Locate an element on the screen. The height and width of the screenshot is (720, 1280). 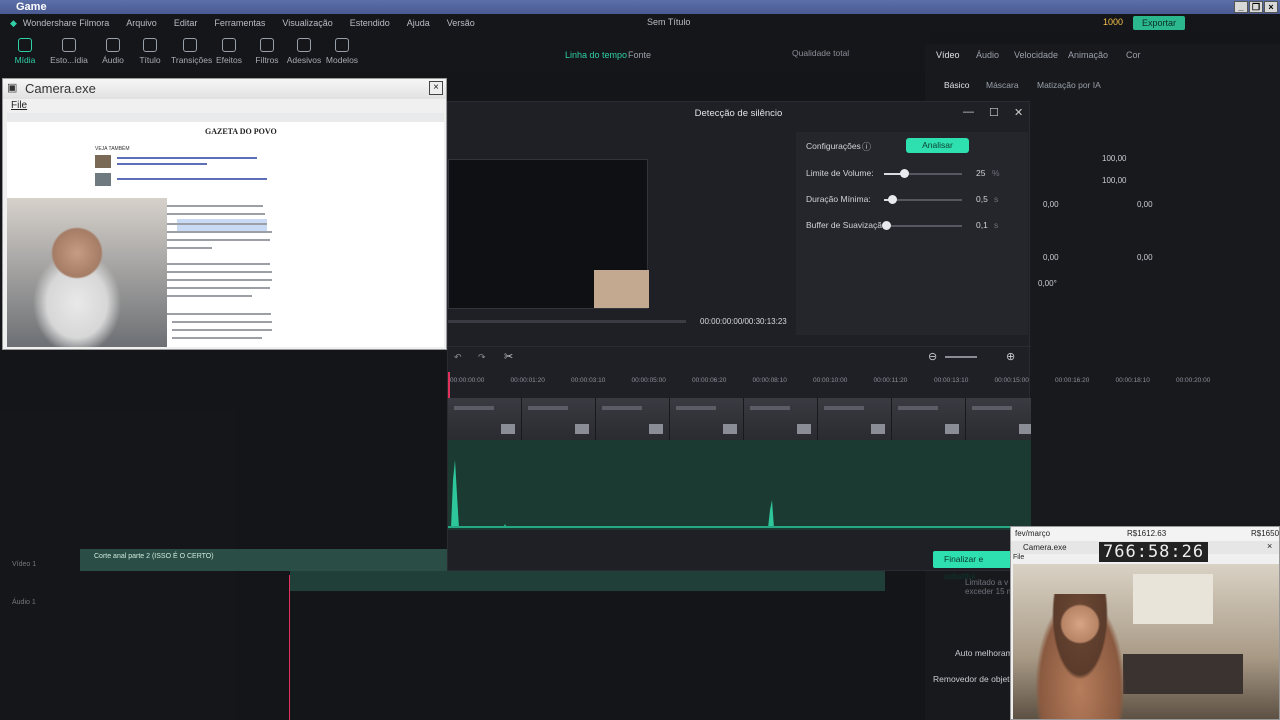
param-unit: s is located at coordinates (996, 199).